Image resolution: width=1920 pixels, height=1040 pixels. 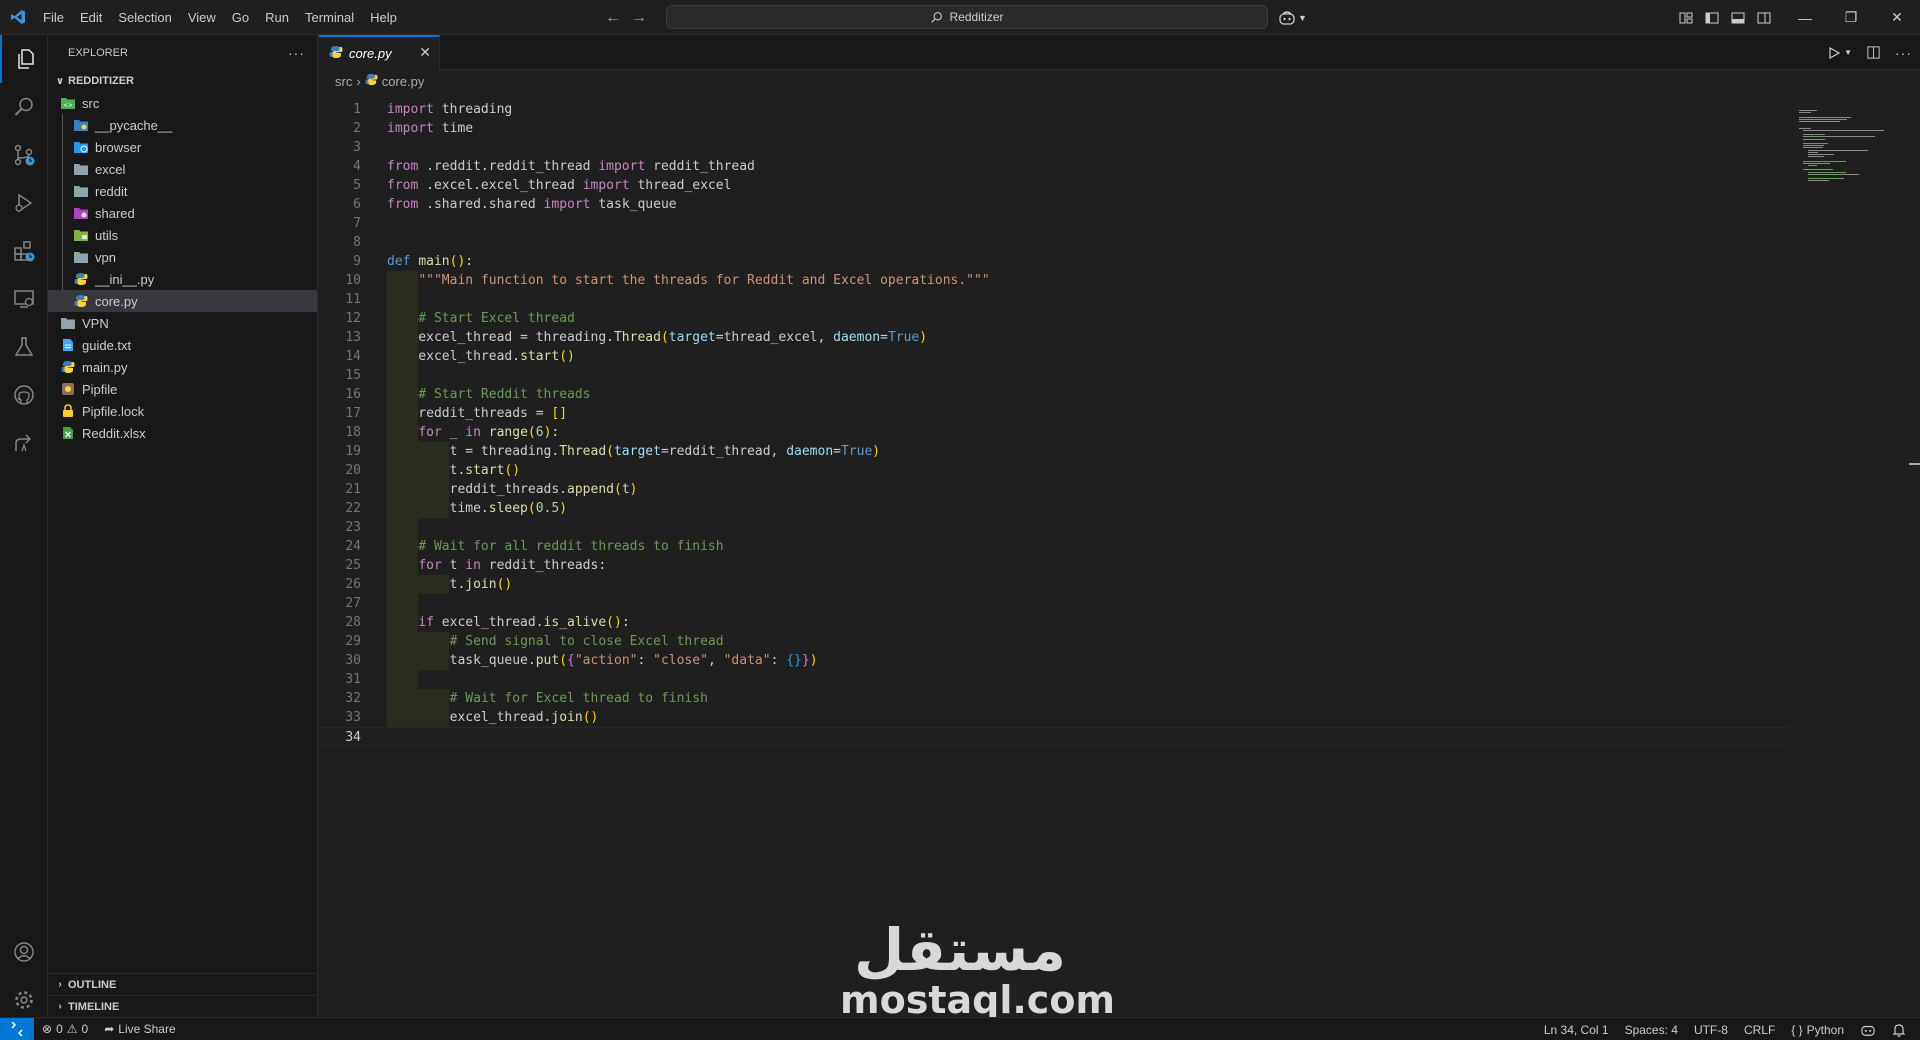 I want to click on restore-icon: ❐, so click(x=1851, y=17).